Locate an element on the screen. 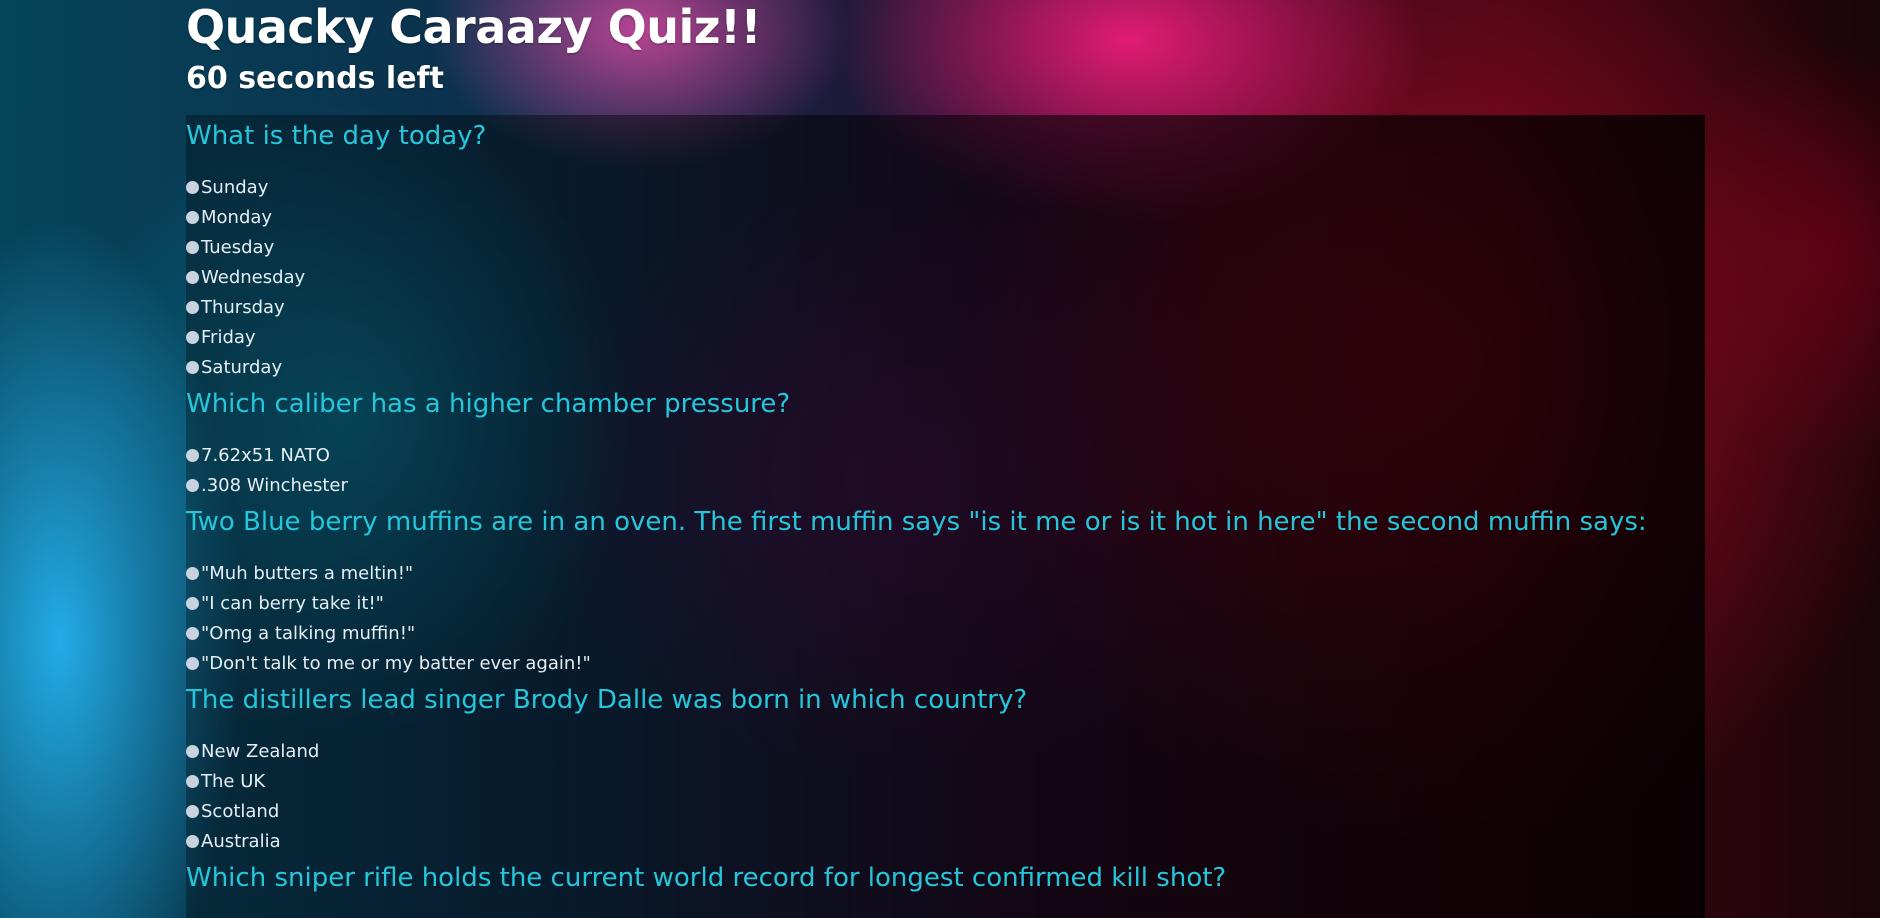 The height and width of the screenshot is (918, 1880). answer-label: New Zealand is located at coordinates (260, 751).